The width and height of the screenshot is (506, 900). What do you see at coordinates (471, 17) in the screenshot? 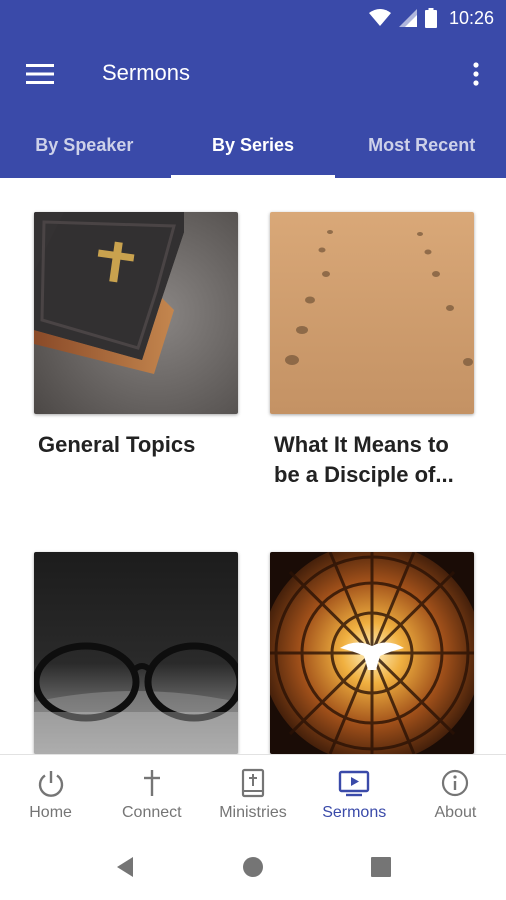
I see `clock: 10:26` at bounding box center [471, 17].